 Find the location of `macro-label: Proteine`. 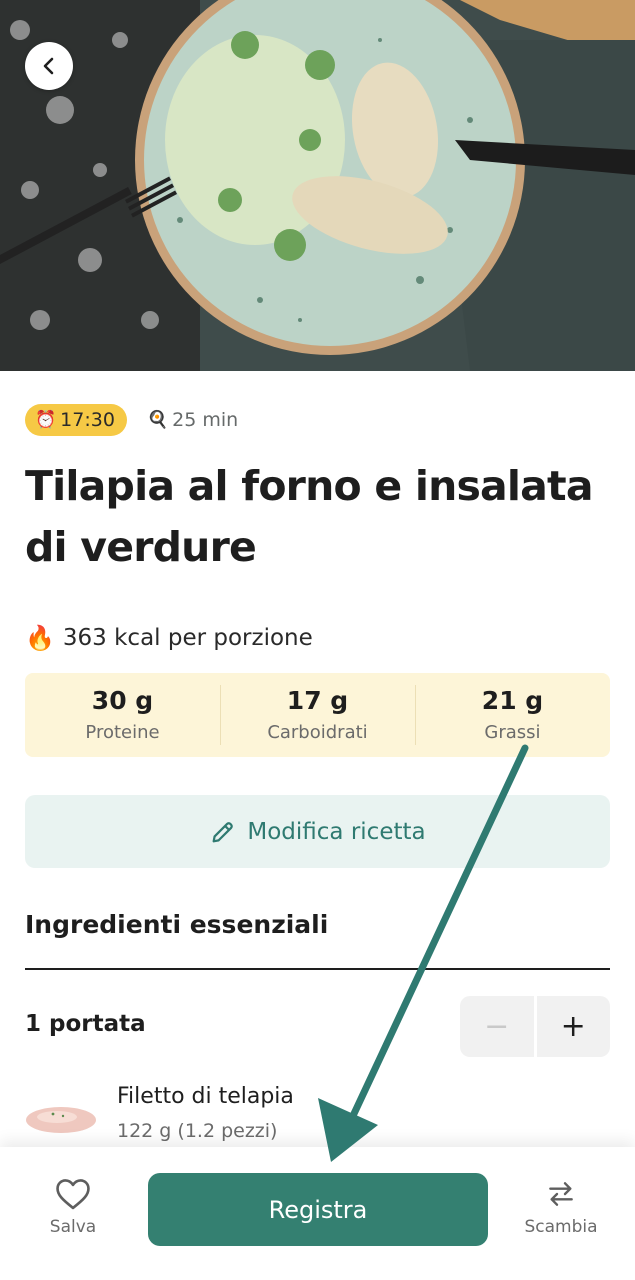

macro-label: Proteine is located at coordinates (122, 732).